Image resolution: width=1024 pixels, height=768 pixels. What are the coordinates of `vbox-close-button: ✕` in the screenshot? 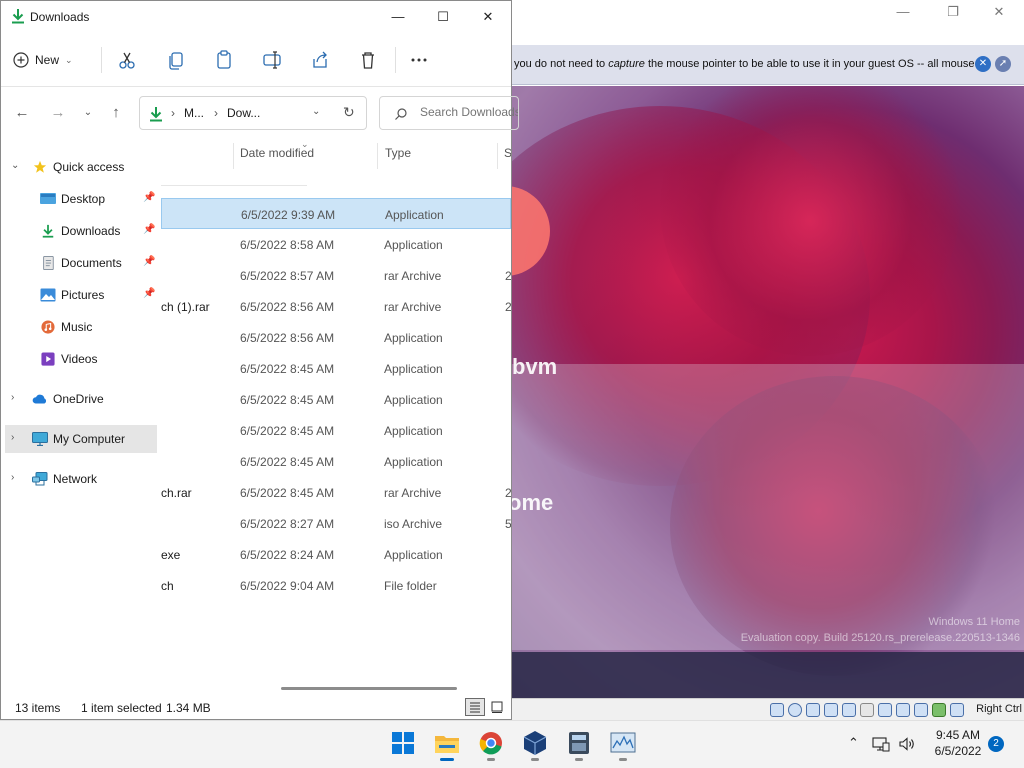 It's located at (999, 12).